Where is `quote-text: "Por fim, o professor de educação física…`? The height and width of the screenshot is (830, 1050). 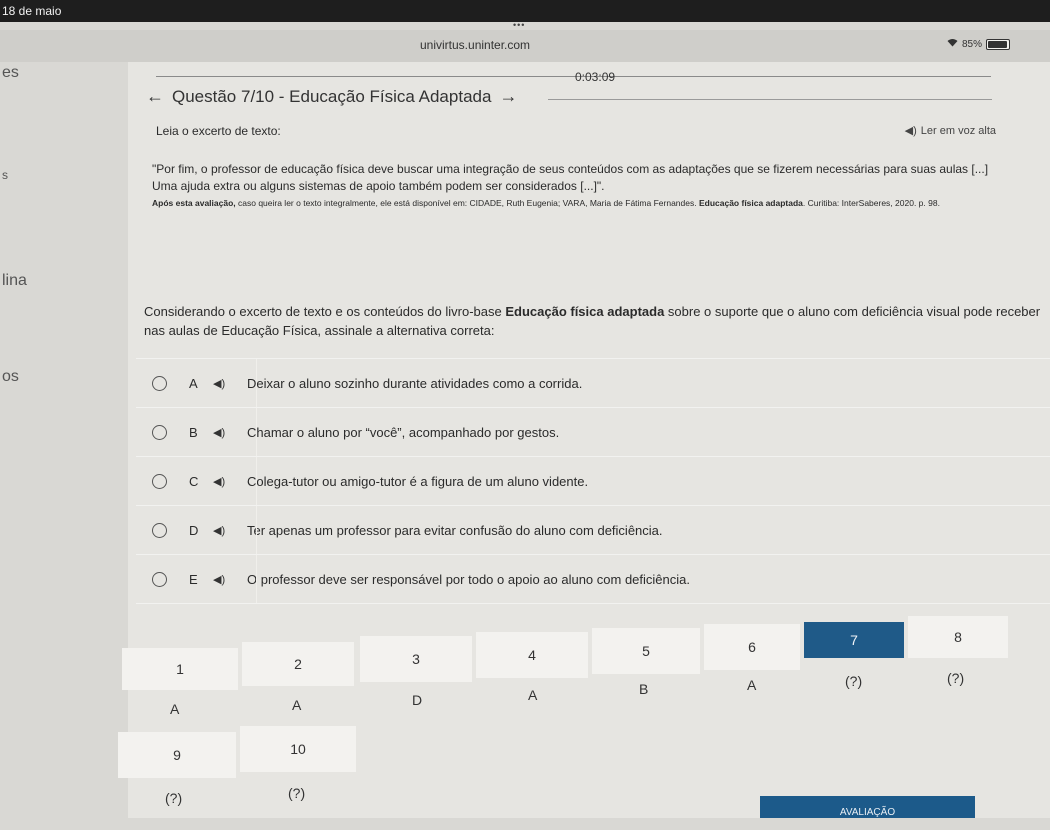 quote-text: "Por fim, o professor de educação física… is located at coordinates (570, 177).